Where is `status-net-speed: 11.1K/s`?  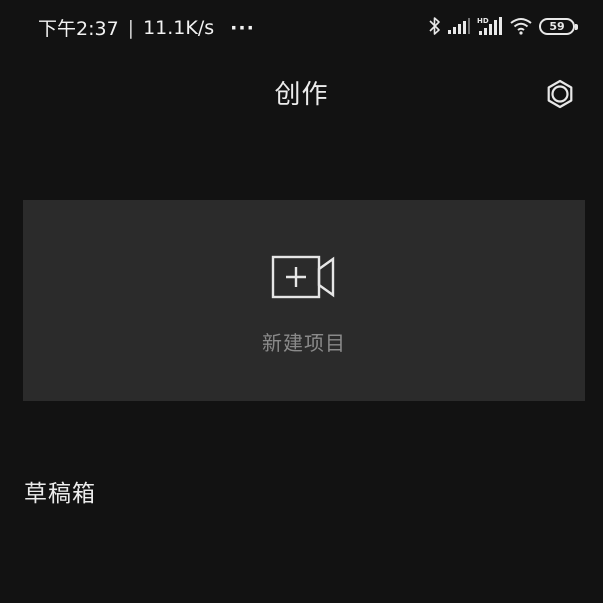
status-net-speed: 11.1K/s is located at coordinates (179, 27).